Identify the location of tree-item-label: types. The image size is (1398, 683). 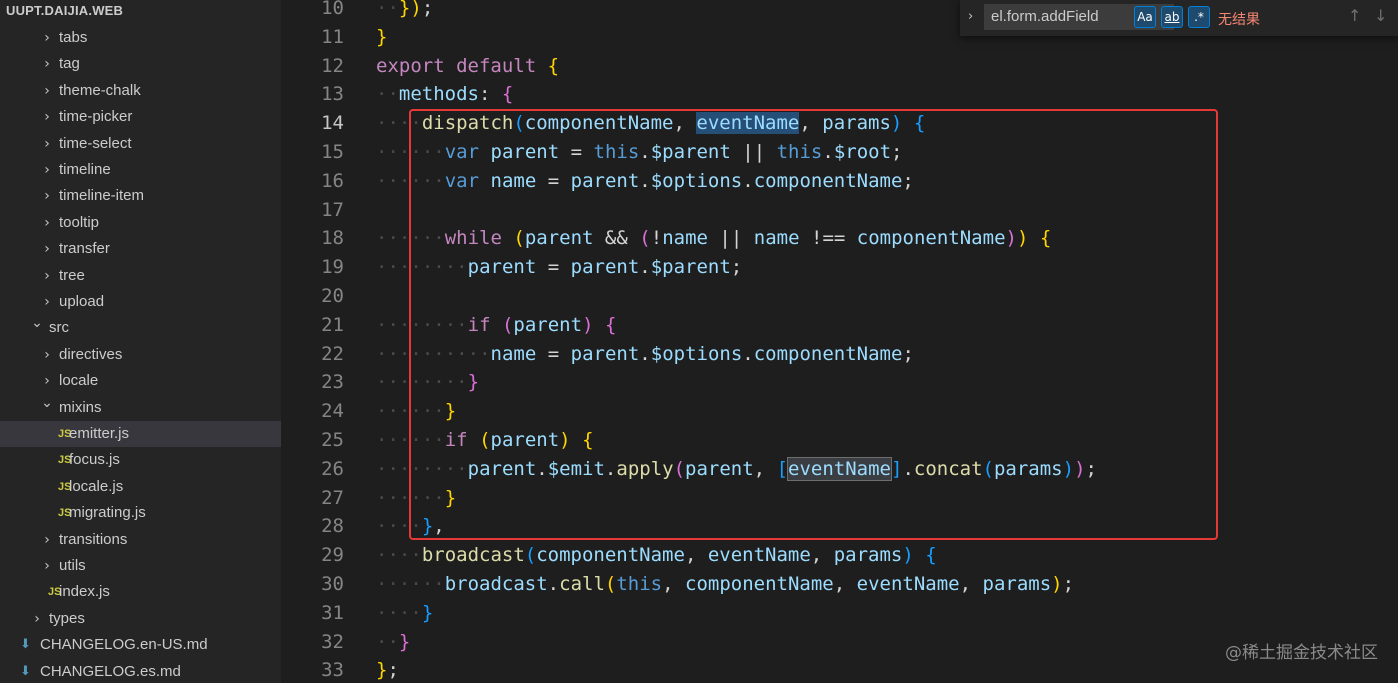
(67, 618).